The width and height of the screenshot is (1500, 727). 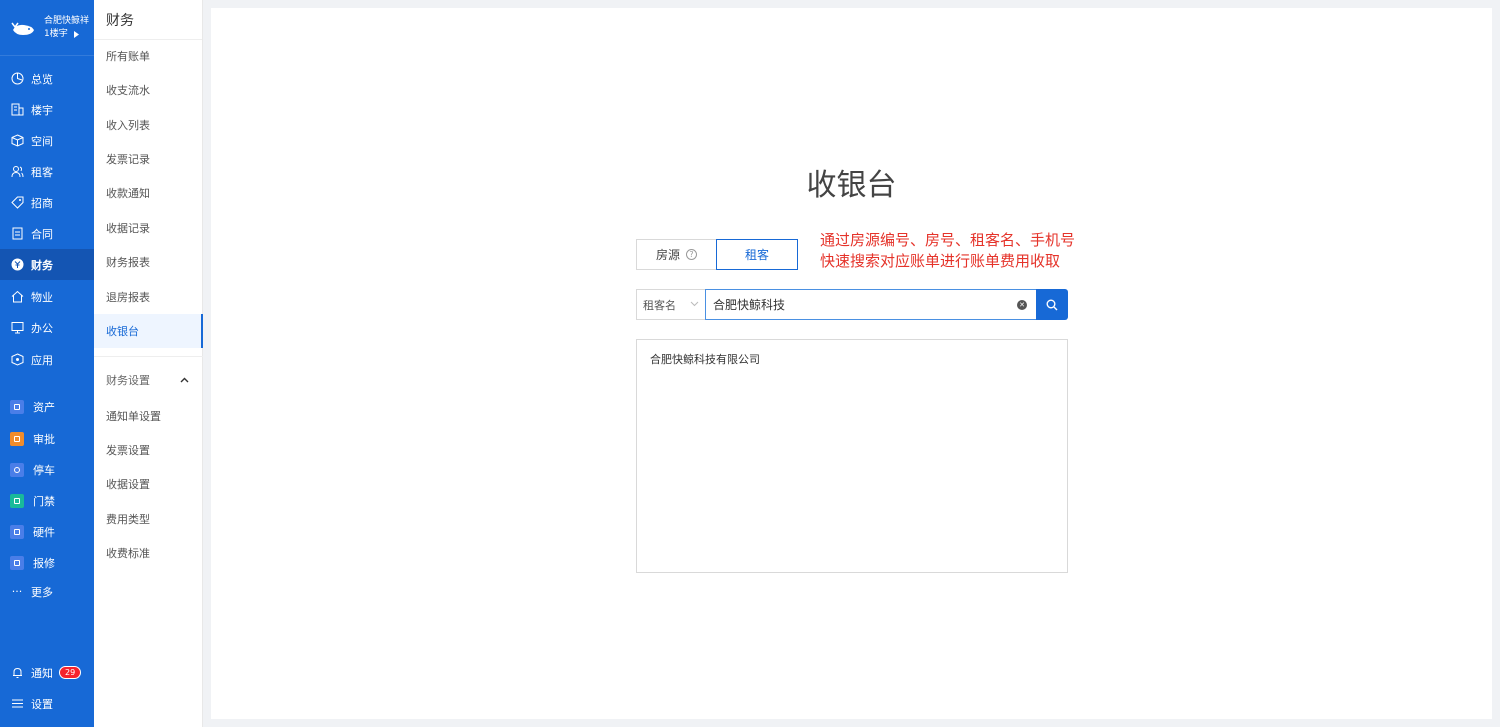 I want to click on result-item: 合肥快鲸科技有限公司, so click(x=852, y=359).